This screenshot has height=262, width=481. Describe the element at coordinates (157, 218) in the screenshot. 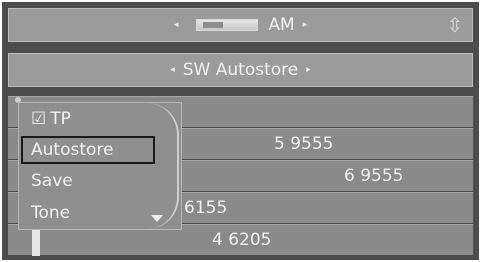

I see `scroll-down-arrow-icon` at that location.